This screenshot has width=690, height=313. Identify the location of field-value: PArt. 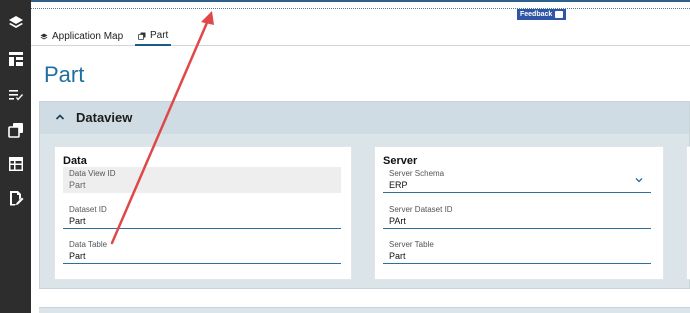
(397, 221).